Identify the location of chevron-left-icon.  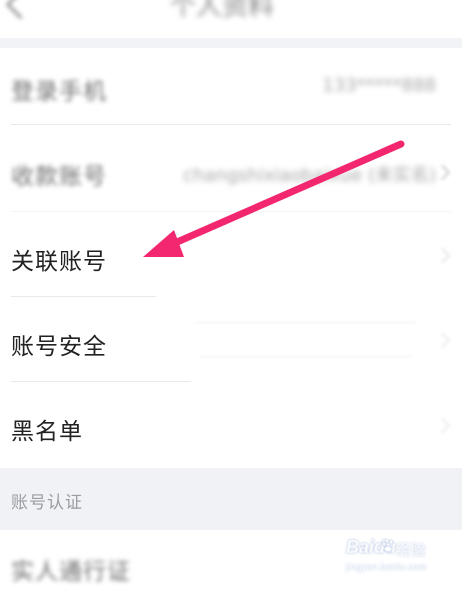
(20, 10).